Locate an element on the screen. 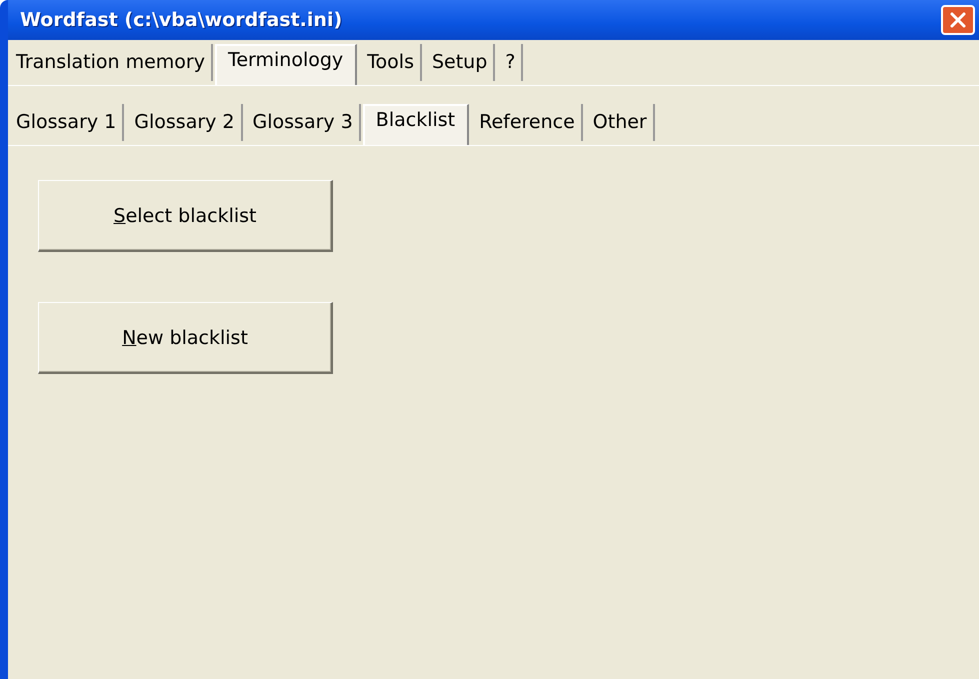  close-button is located at coordinates (958, 20).